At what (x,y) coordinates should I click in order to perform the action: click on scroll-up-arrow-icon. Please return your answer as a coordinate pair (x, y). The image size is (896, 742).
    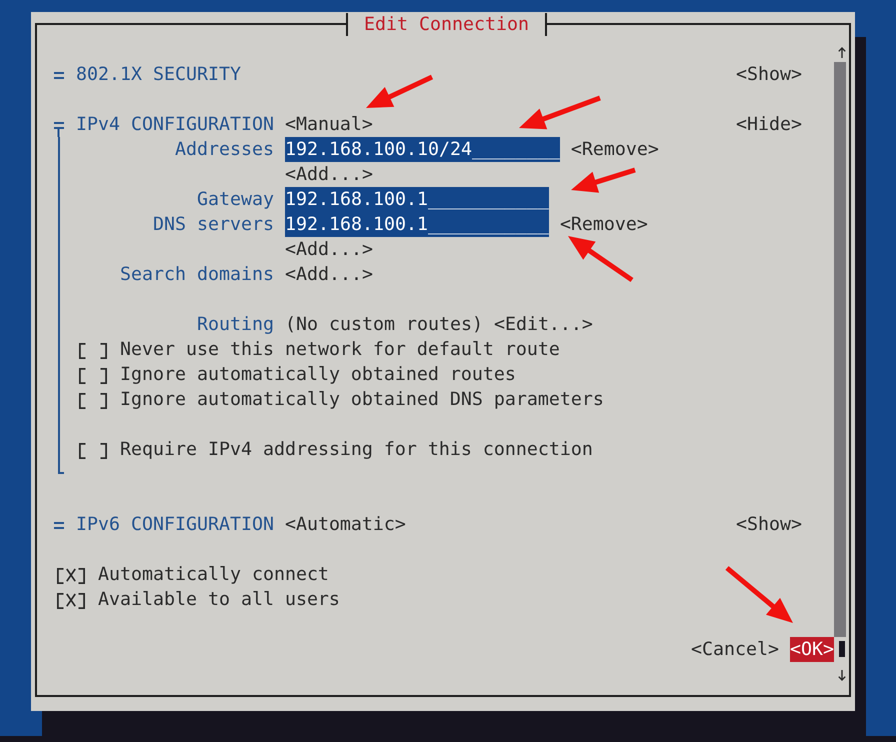
    Looking at the image, I should click on (842, 52).